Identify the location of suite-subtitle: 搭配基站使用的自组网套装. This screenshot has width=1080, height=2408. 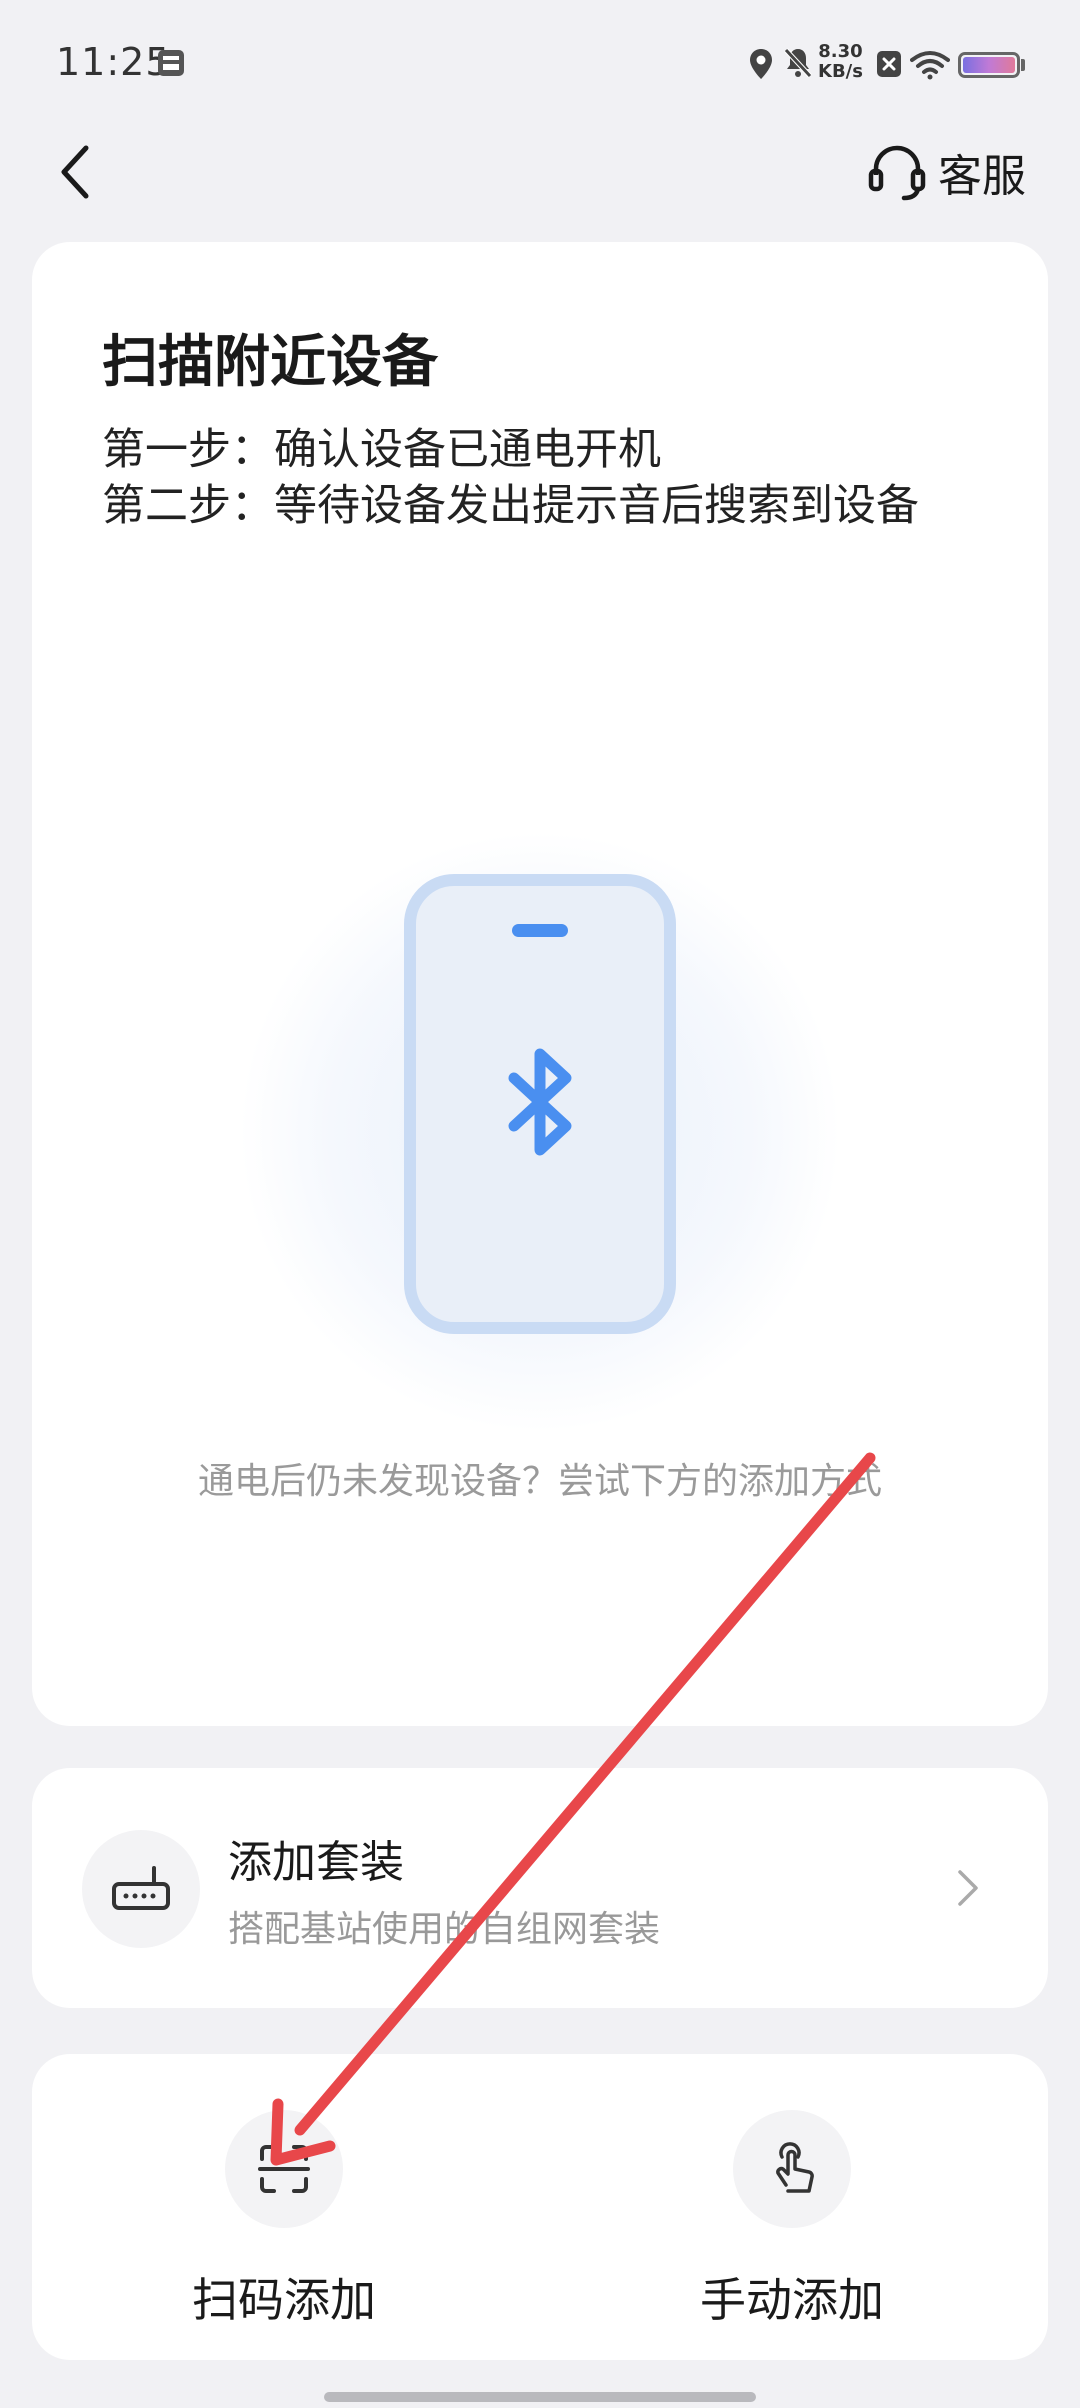
(444, 1929).